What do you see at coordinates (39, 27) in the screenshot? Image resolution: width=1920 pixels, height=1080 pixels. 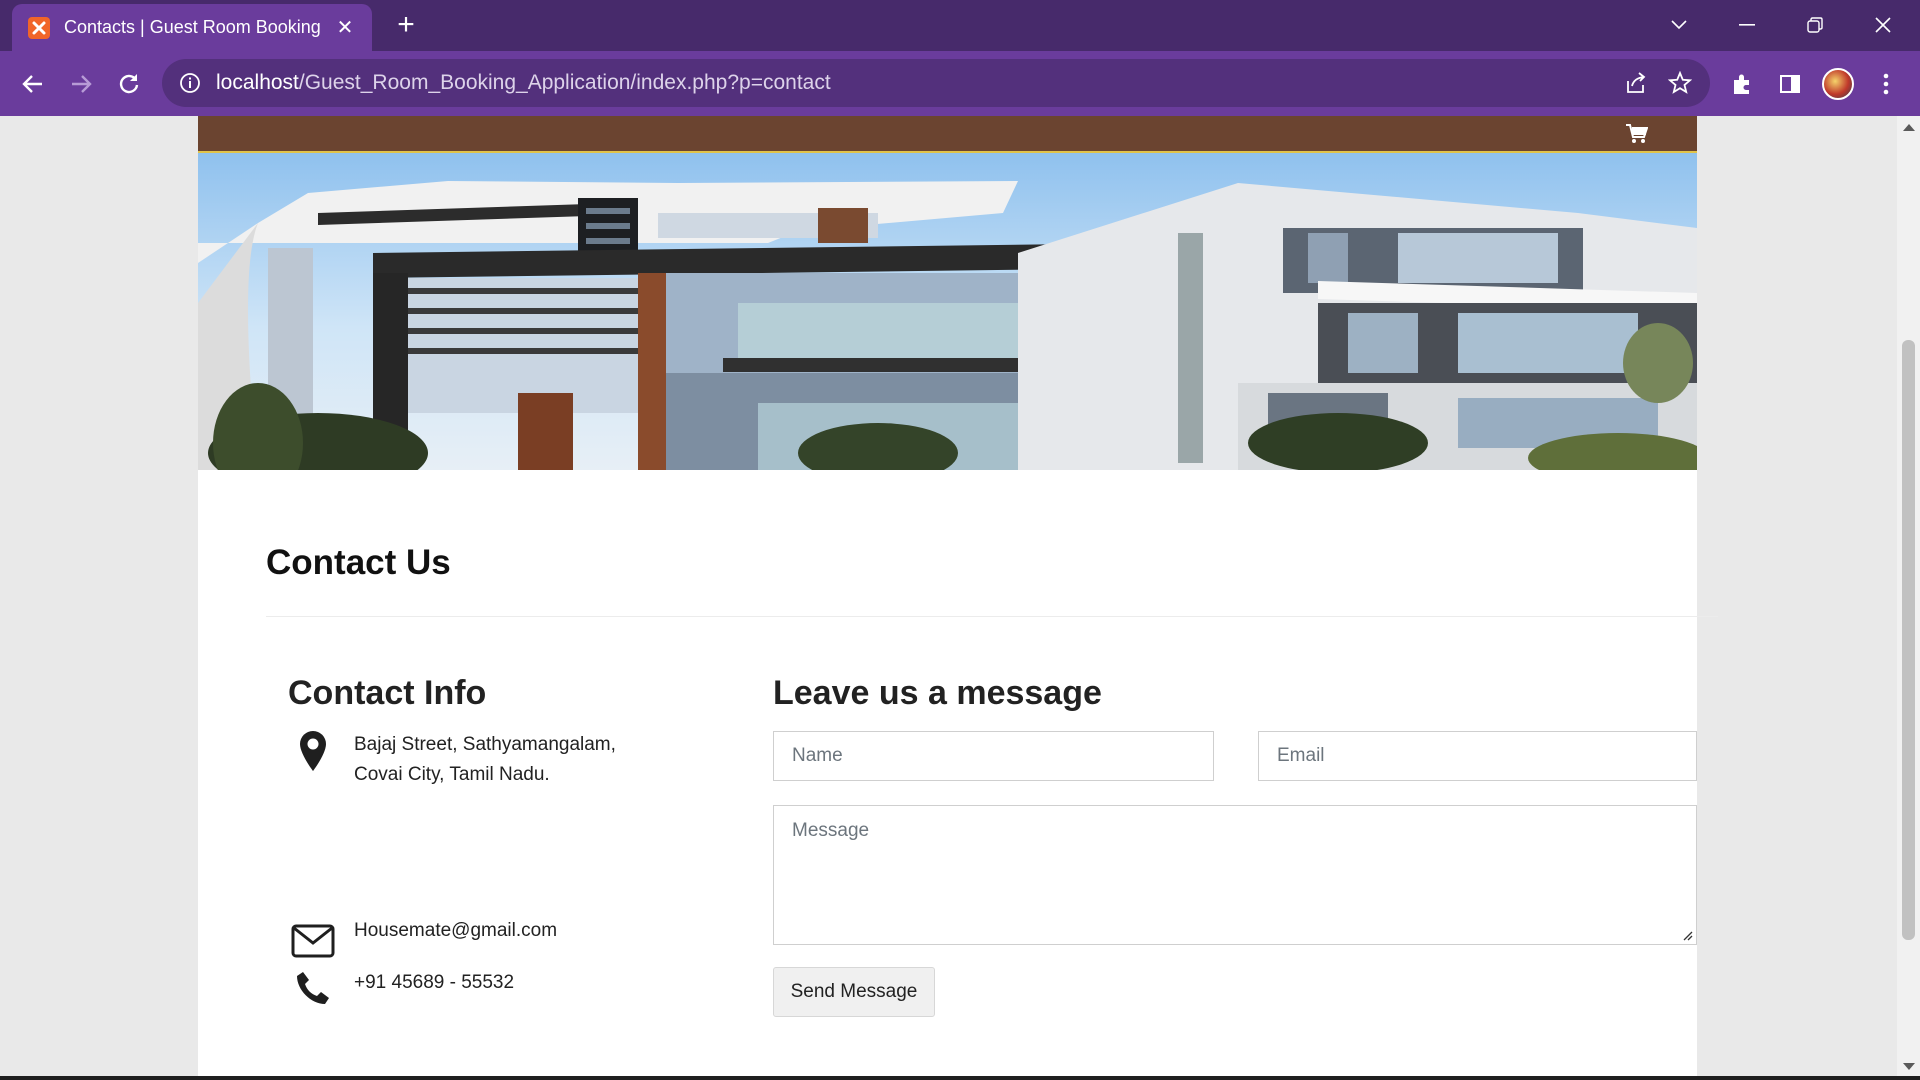 I see `xampp-favicon-icon` at bounding box center [39, 27].